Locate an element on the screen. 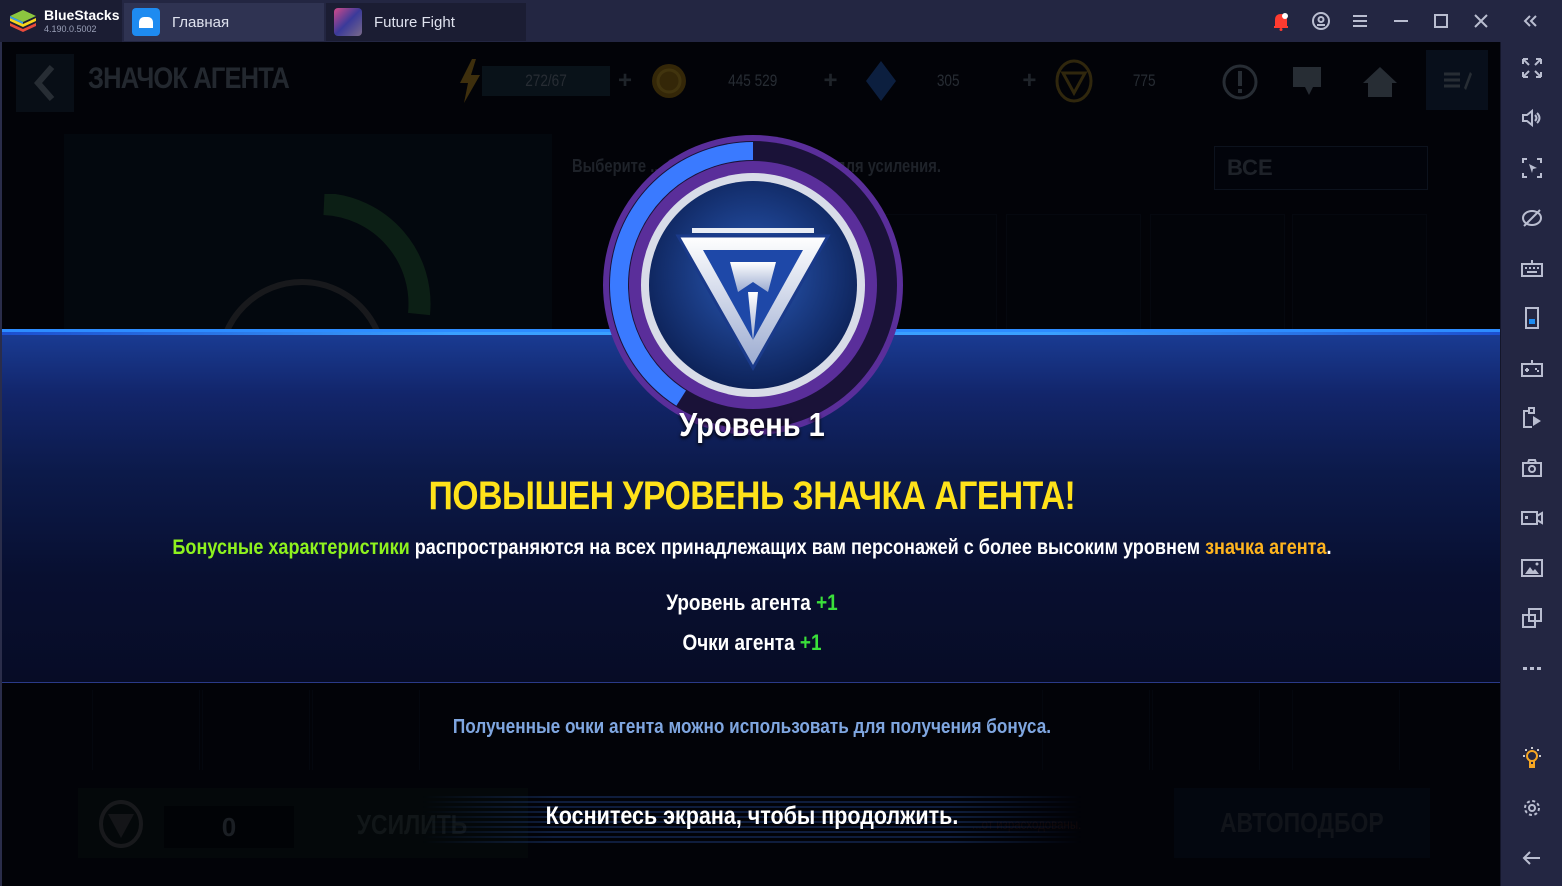 This screenshot has height=886, width=1562. agent-badge is located at coordinates (753, 285).